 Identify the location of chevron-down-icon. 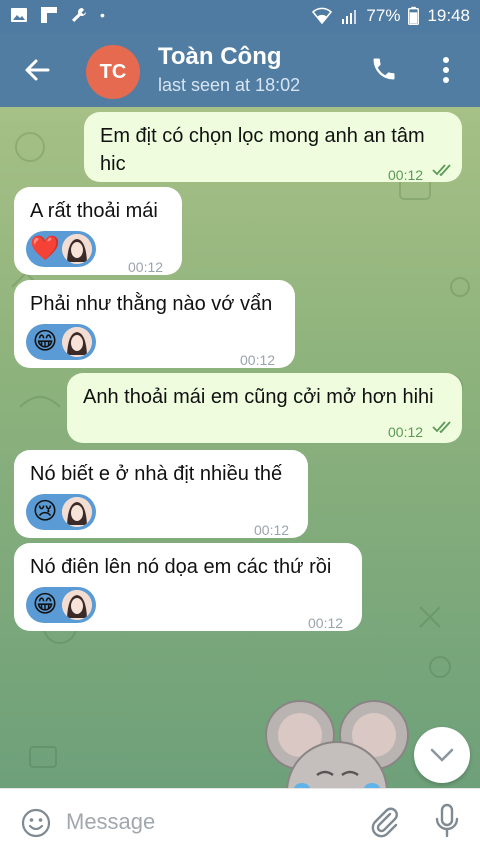
(442, 755).